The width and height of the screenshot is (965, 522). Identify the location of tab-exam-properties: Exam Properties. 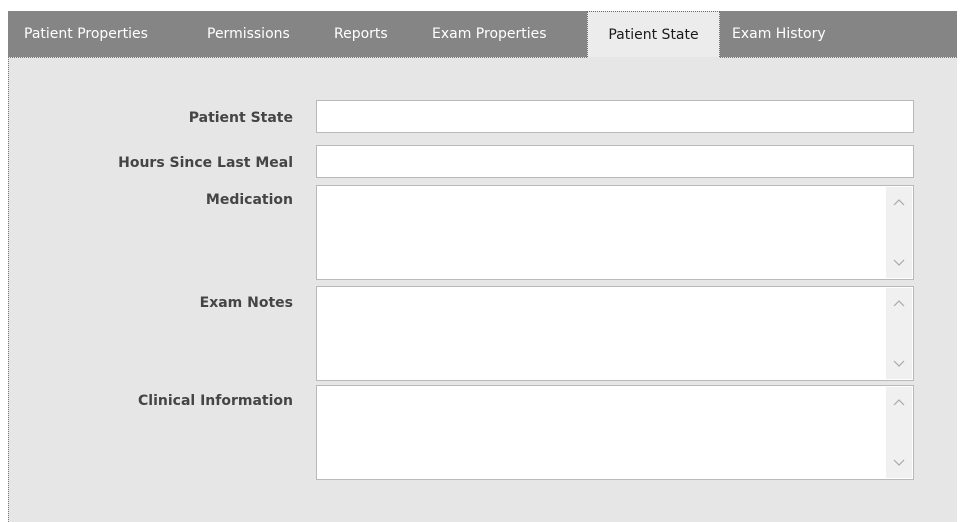
(489, 34).